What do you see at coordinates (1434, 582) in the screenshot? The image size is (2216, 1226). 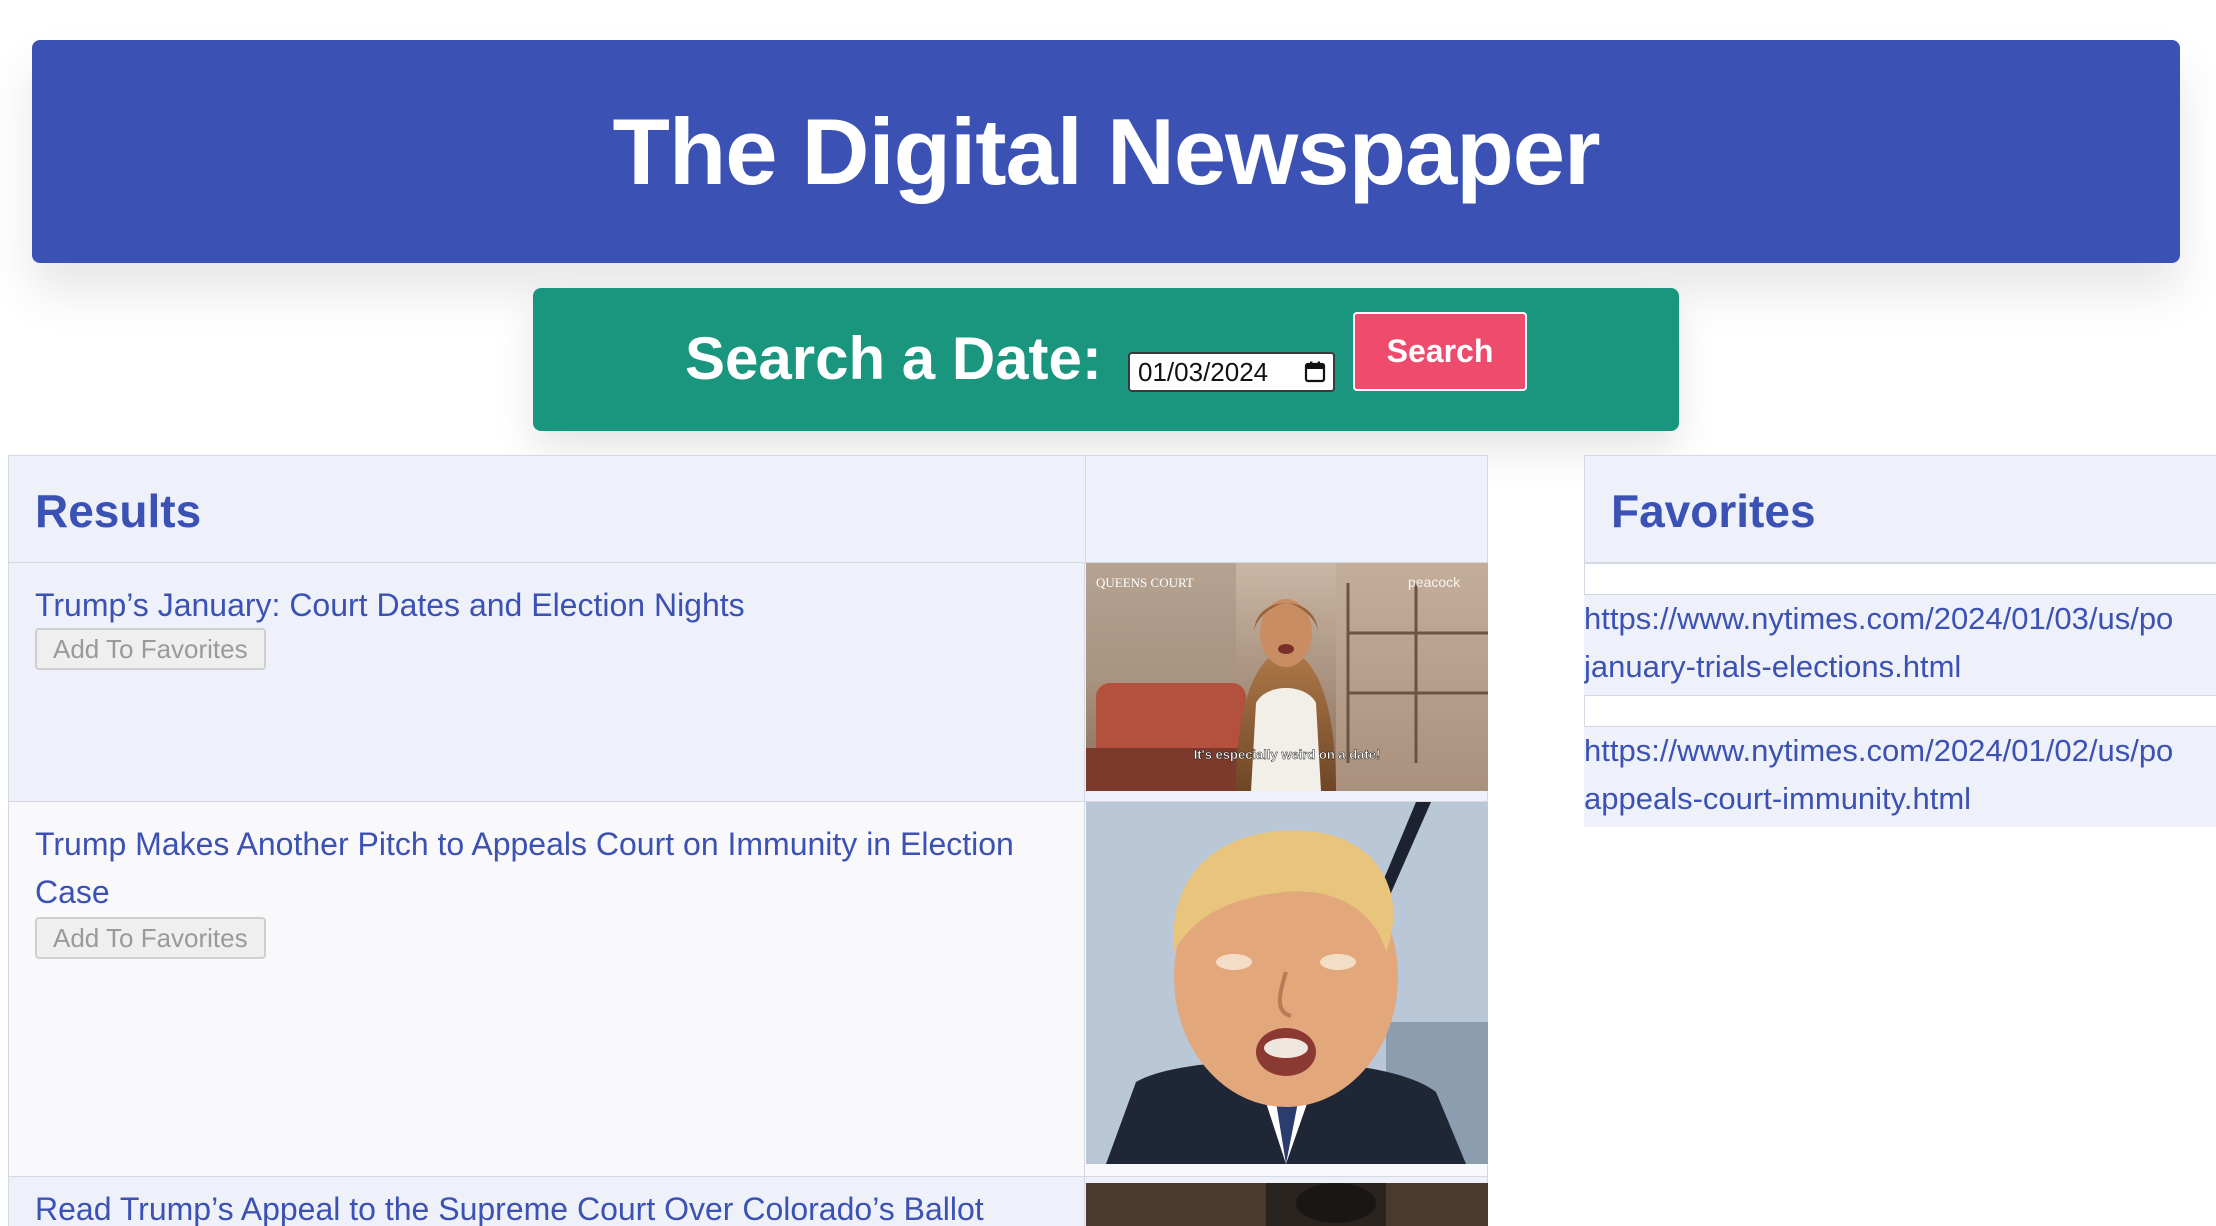 I see `thumbnail-watermark-text: peacock` at bounding box center [1434, 582].